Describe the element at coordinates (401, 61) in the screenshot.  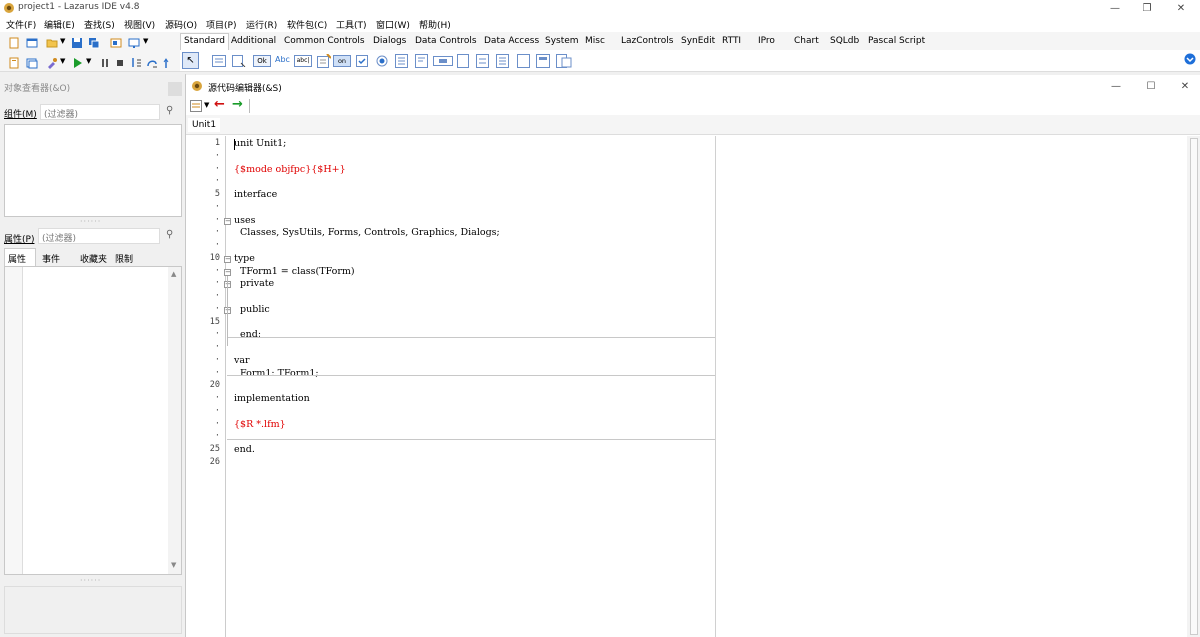
I see `tlistbox-icon` at that location.